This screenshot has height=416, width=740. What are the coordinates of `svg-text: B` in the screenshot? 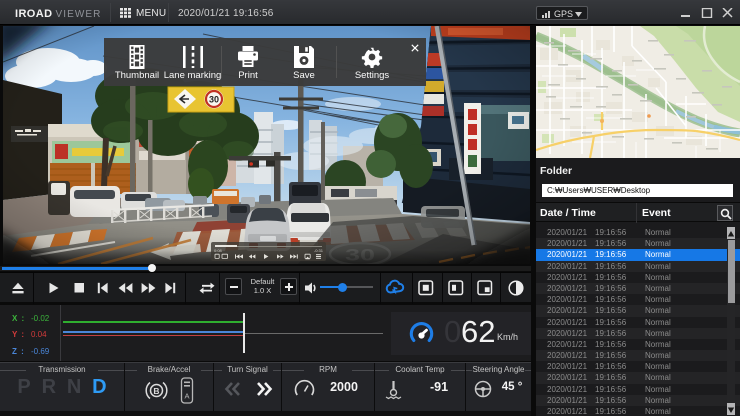 It's located at (156, 391).